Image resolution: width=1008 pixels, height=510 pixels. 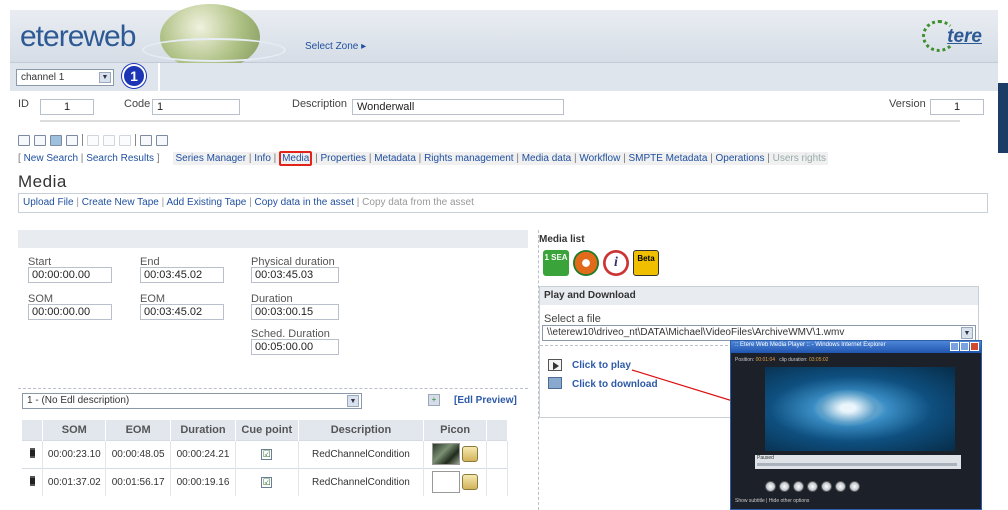 I want to click on sea-icon: 1 SEA, so click(x=556, y=263).